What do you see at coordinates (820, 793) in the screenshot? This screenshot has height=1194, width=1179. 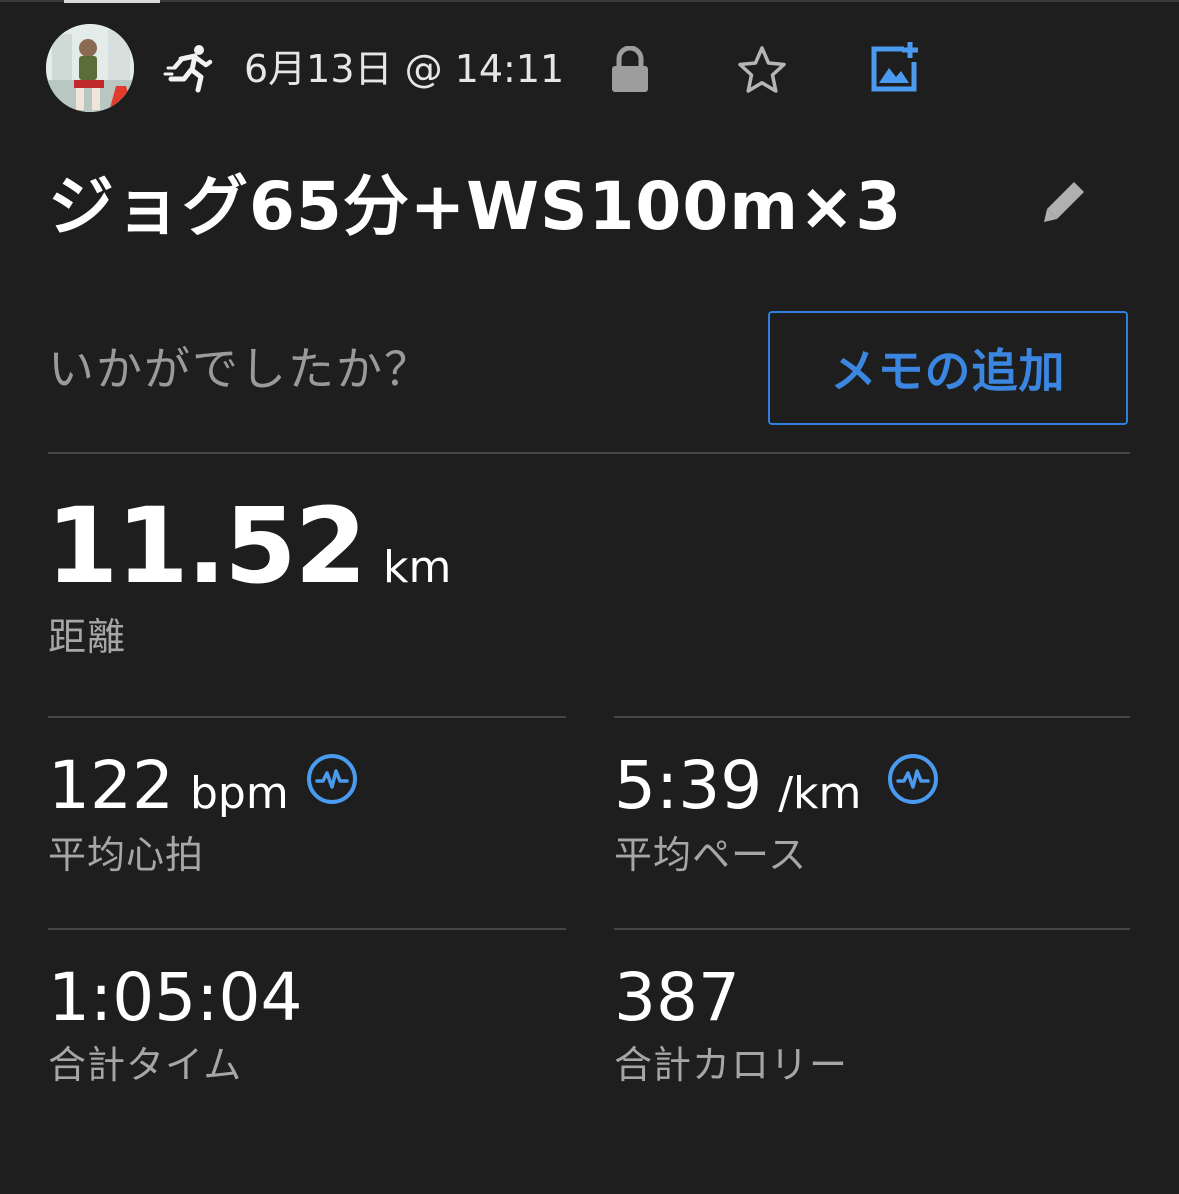 I see `pace-unit: /km` at bounding box center [820, 793].